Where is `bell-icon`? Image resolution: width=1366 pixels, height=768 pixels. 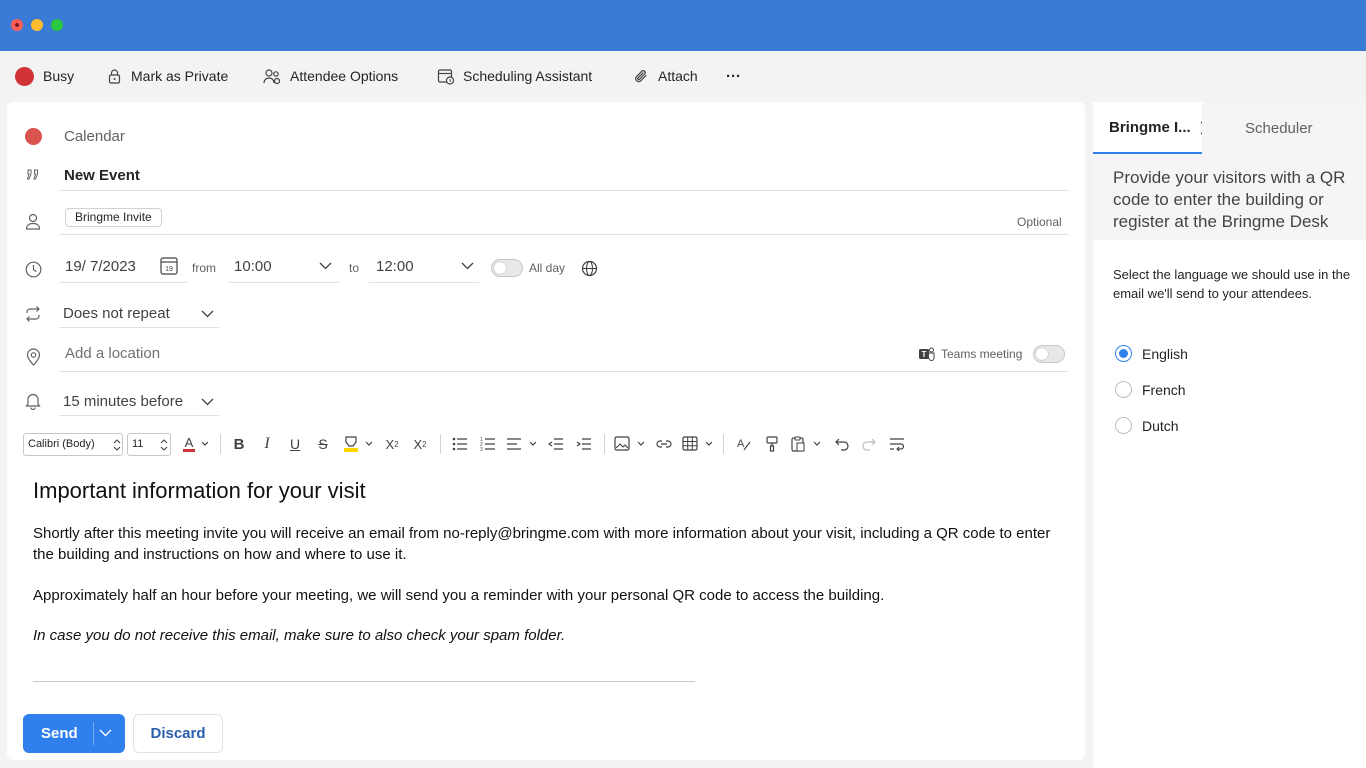
bell-icon is located at coordinates (33, 401).